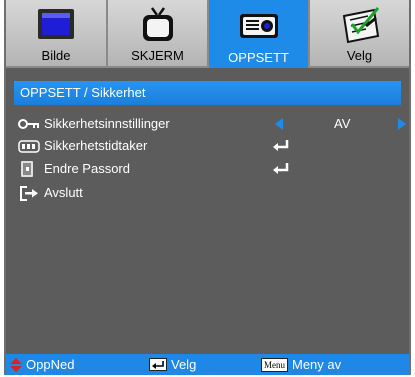 The height and width of the screenshot is (377, 415). What do you see at coordinates (29, 146) in the screenshot?
I see `timer-icon` at bounding box center [29, 146].